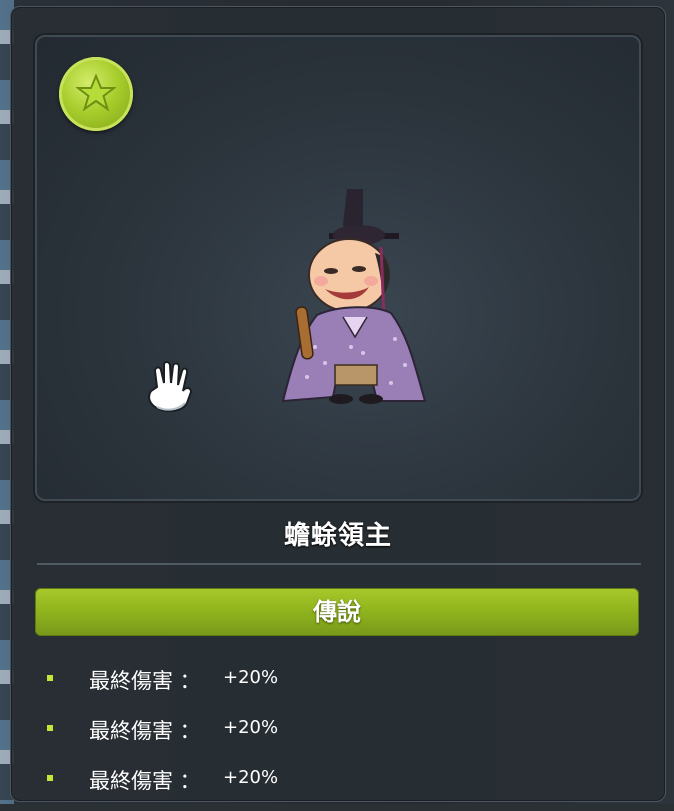 This screenshot has height=811, width=674. I want to click on potential-grade-bar: 傳說, so click(337, 612).